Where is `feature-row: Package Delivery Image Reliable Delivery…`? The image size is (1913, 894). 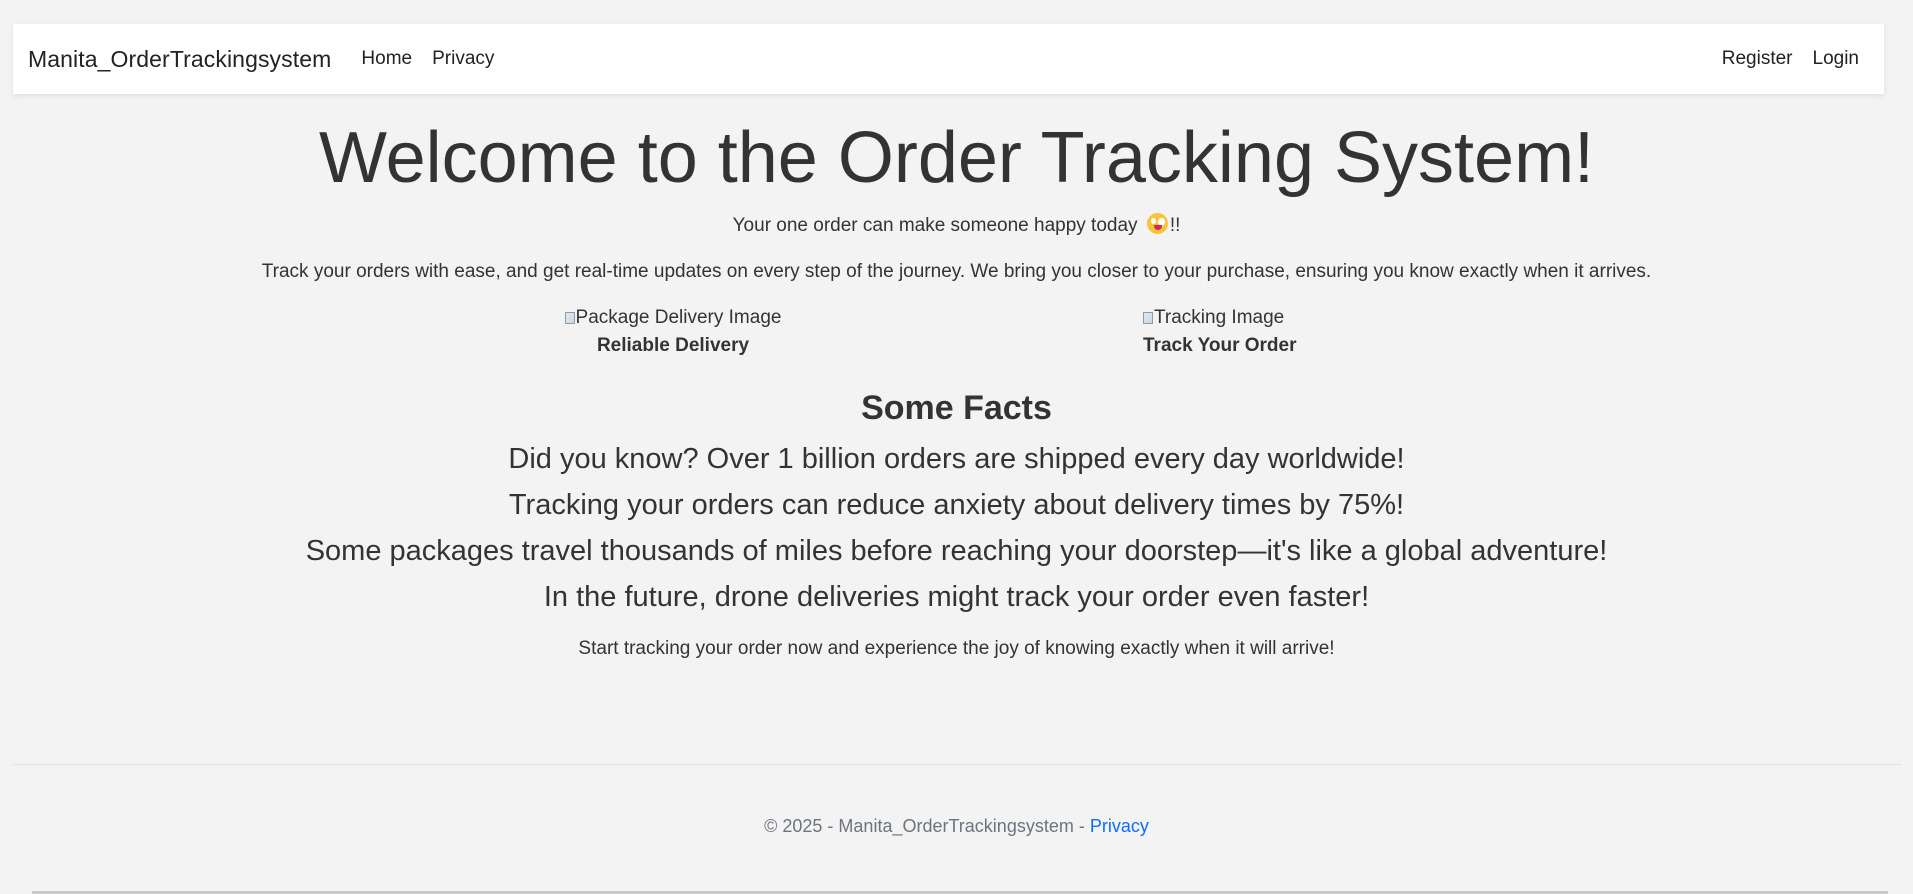
feature-row: Package Delivery Image Reliable Delivery… is located at coordinates (956, 338).